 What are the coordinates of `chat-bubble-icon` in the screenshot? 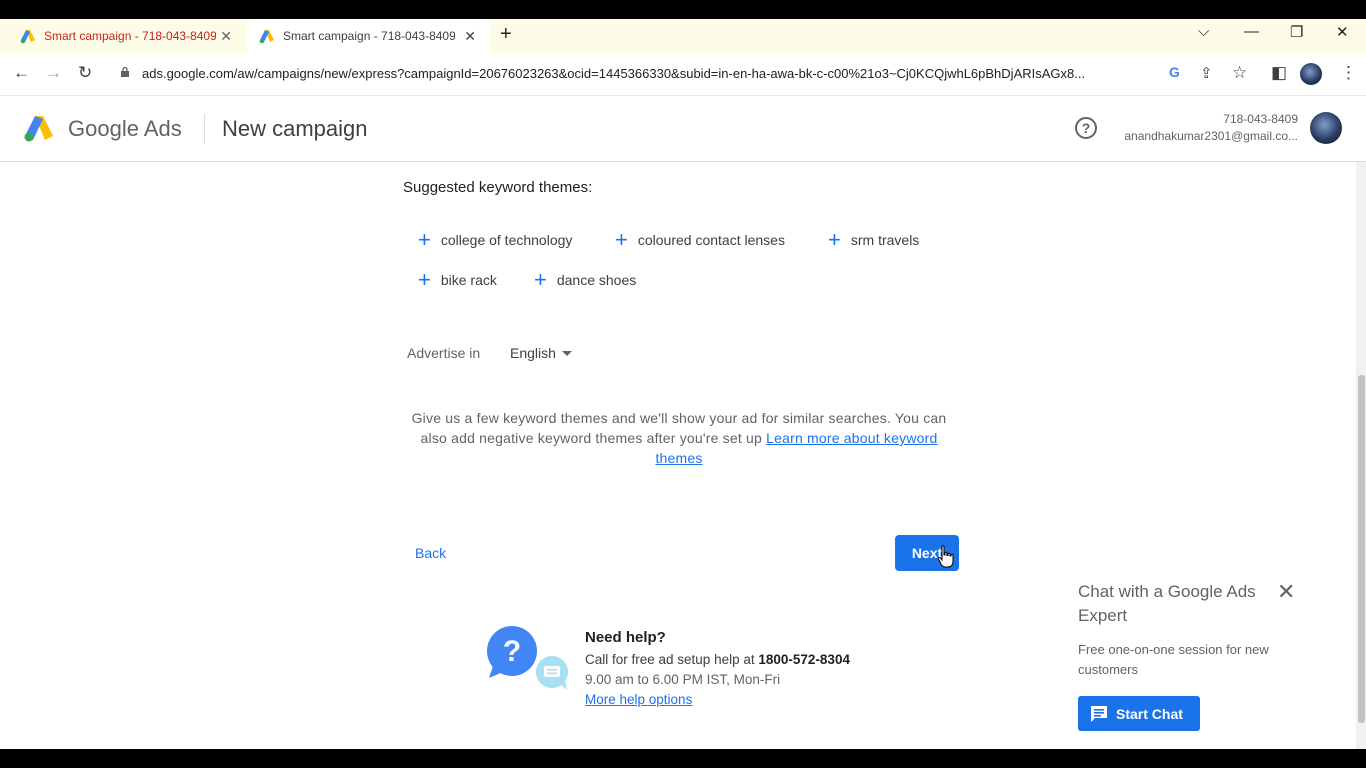 It's located at (1099, 713).